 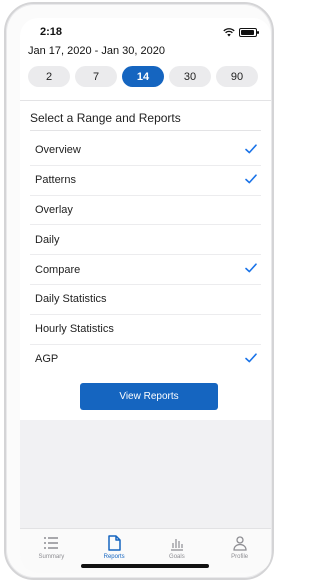 I want to click on day-range-selector: 2 7 14 30 90, so click(x=143, y=76).